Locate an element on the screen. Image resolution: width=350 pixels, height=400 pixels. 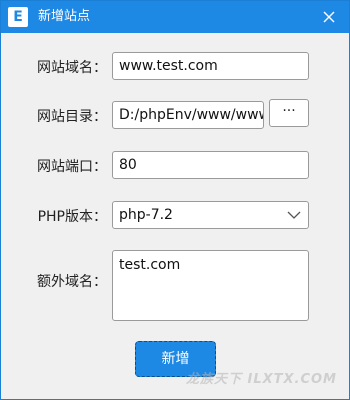
close-button is located at coordinates (329, 17).